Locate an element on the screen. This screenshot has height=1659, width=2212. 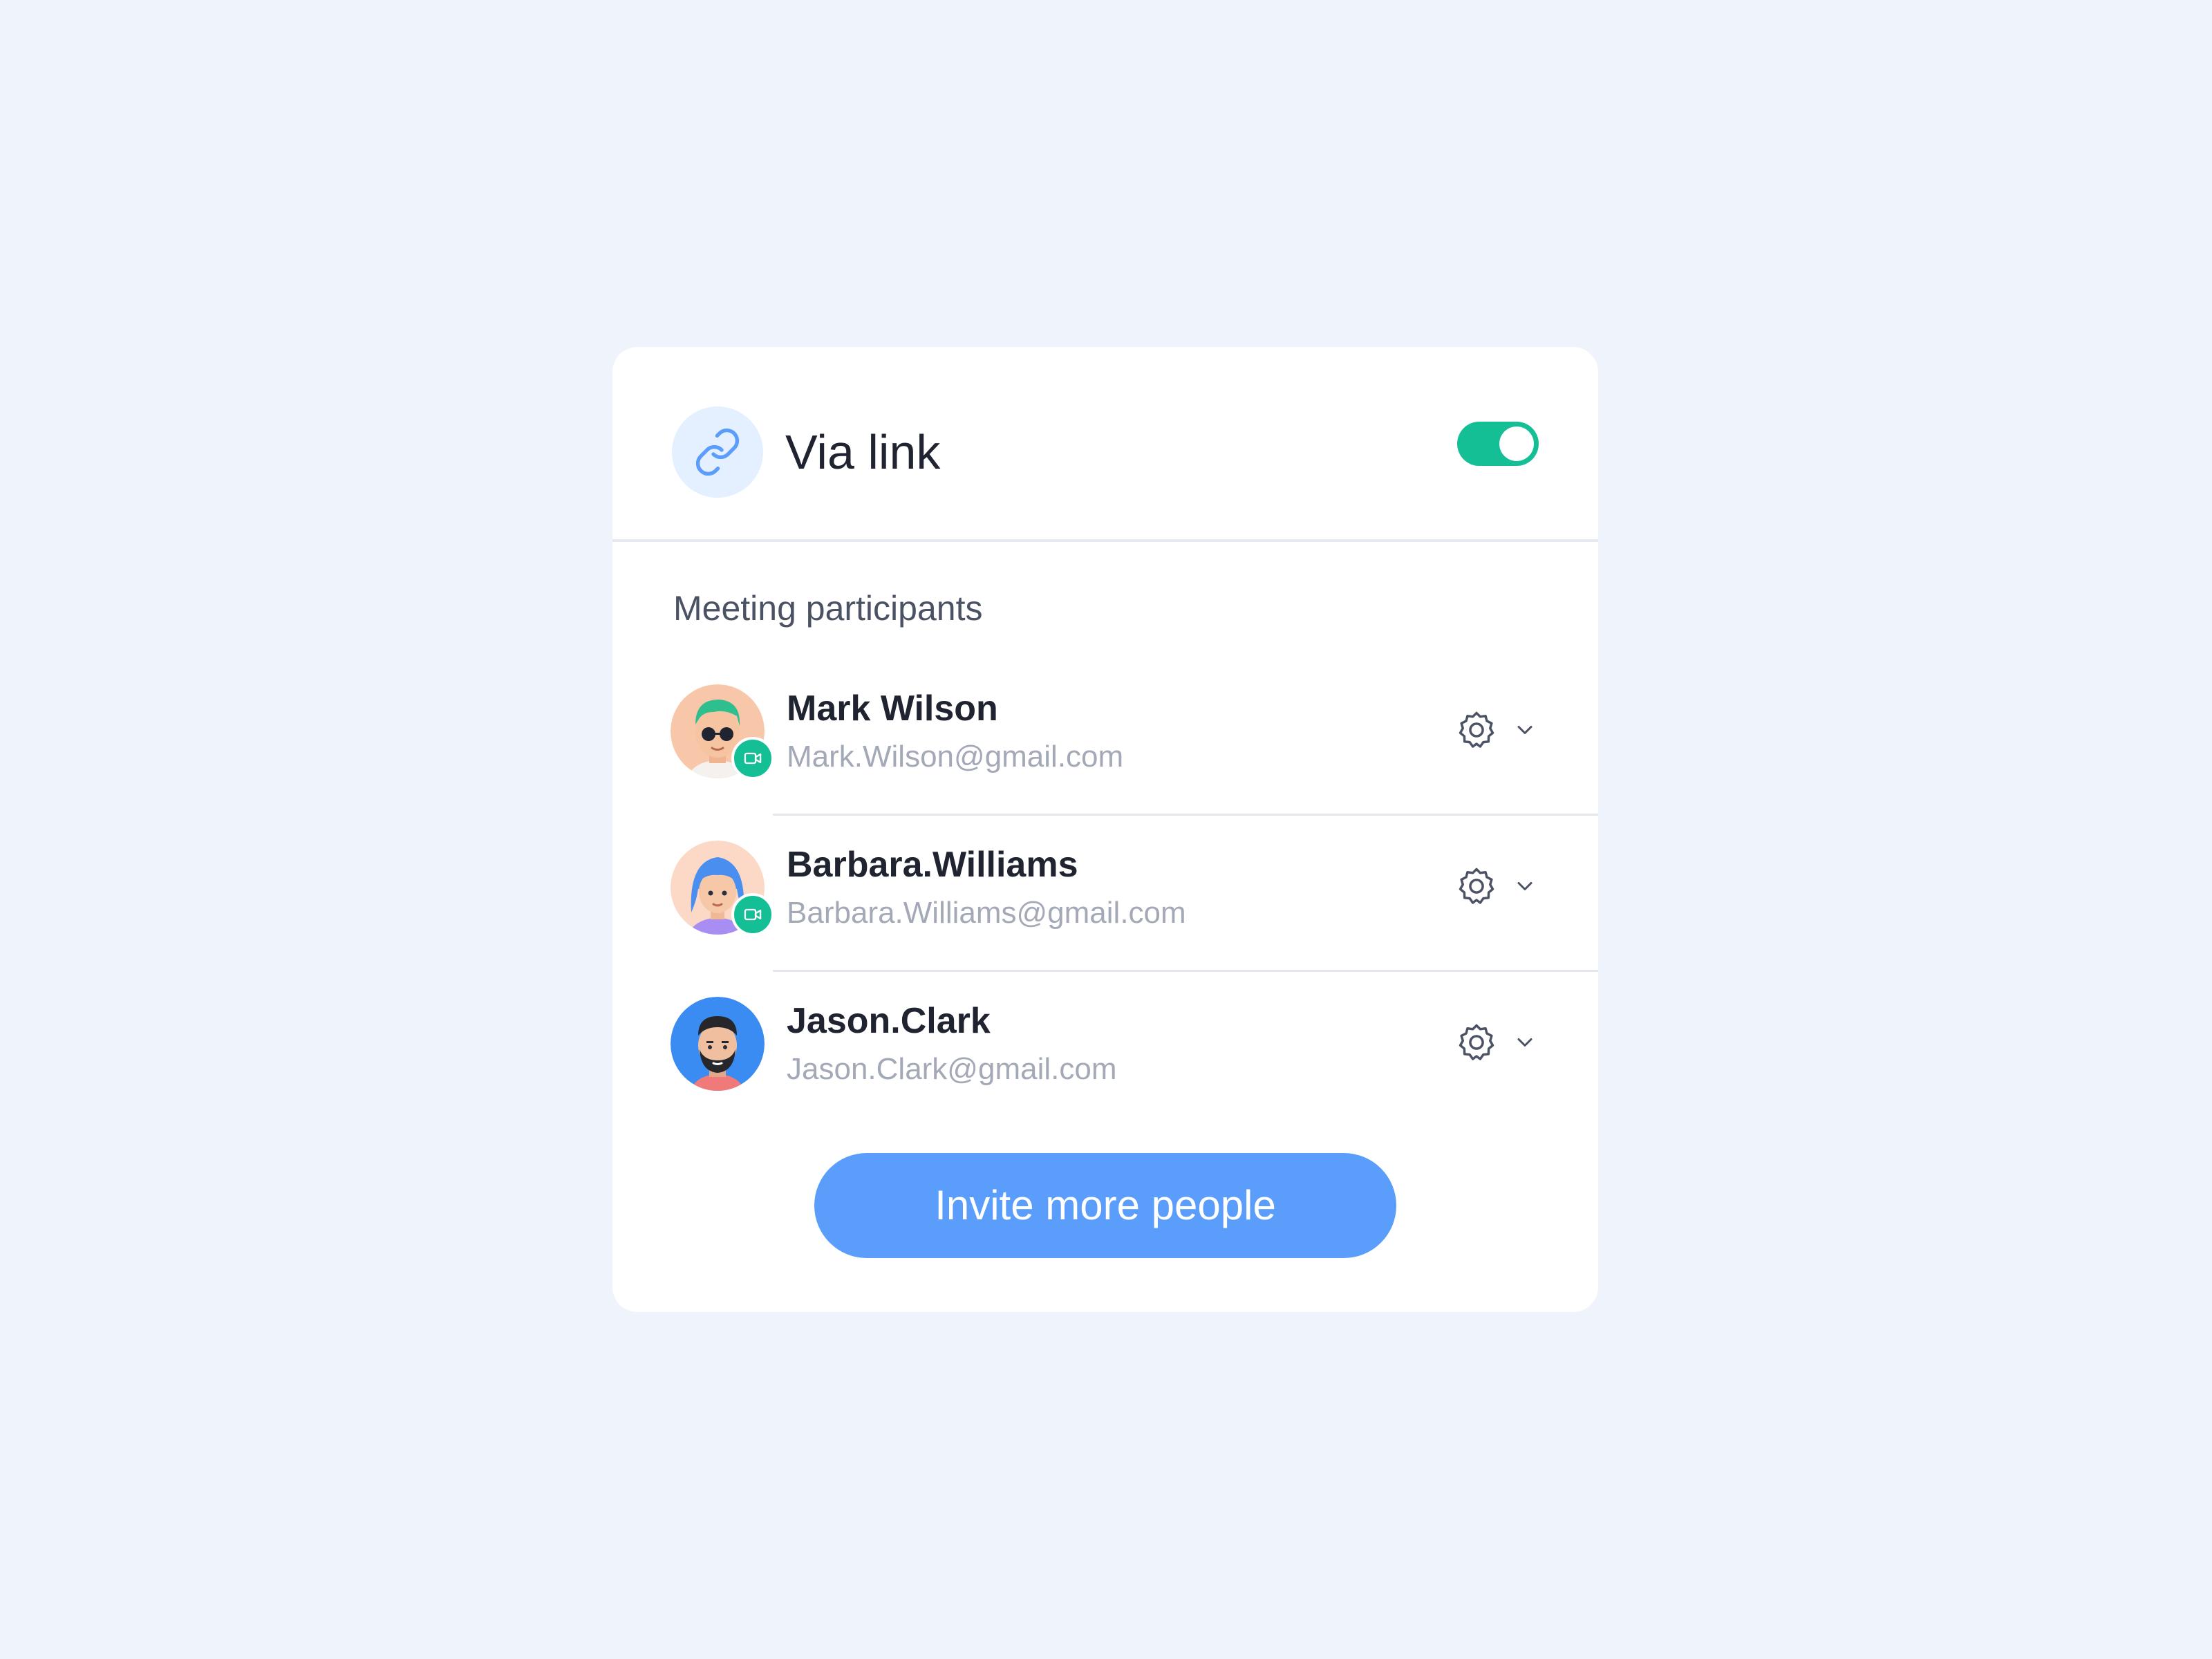
avatar is located at coordinates (718, 1044).